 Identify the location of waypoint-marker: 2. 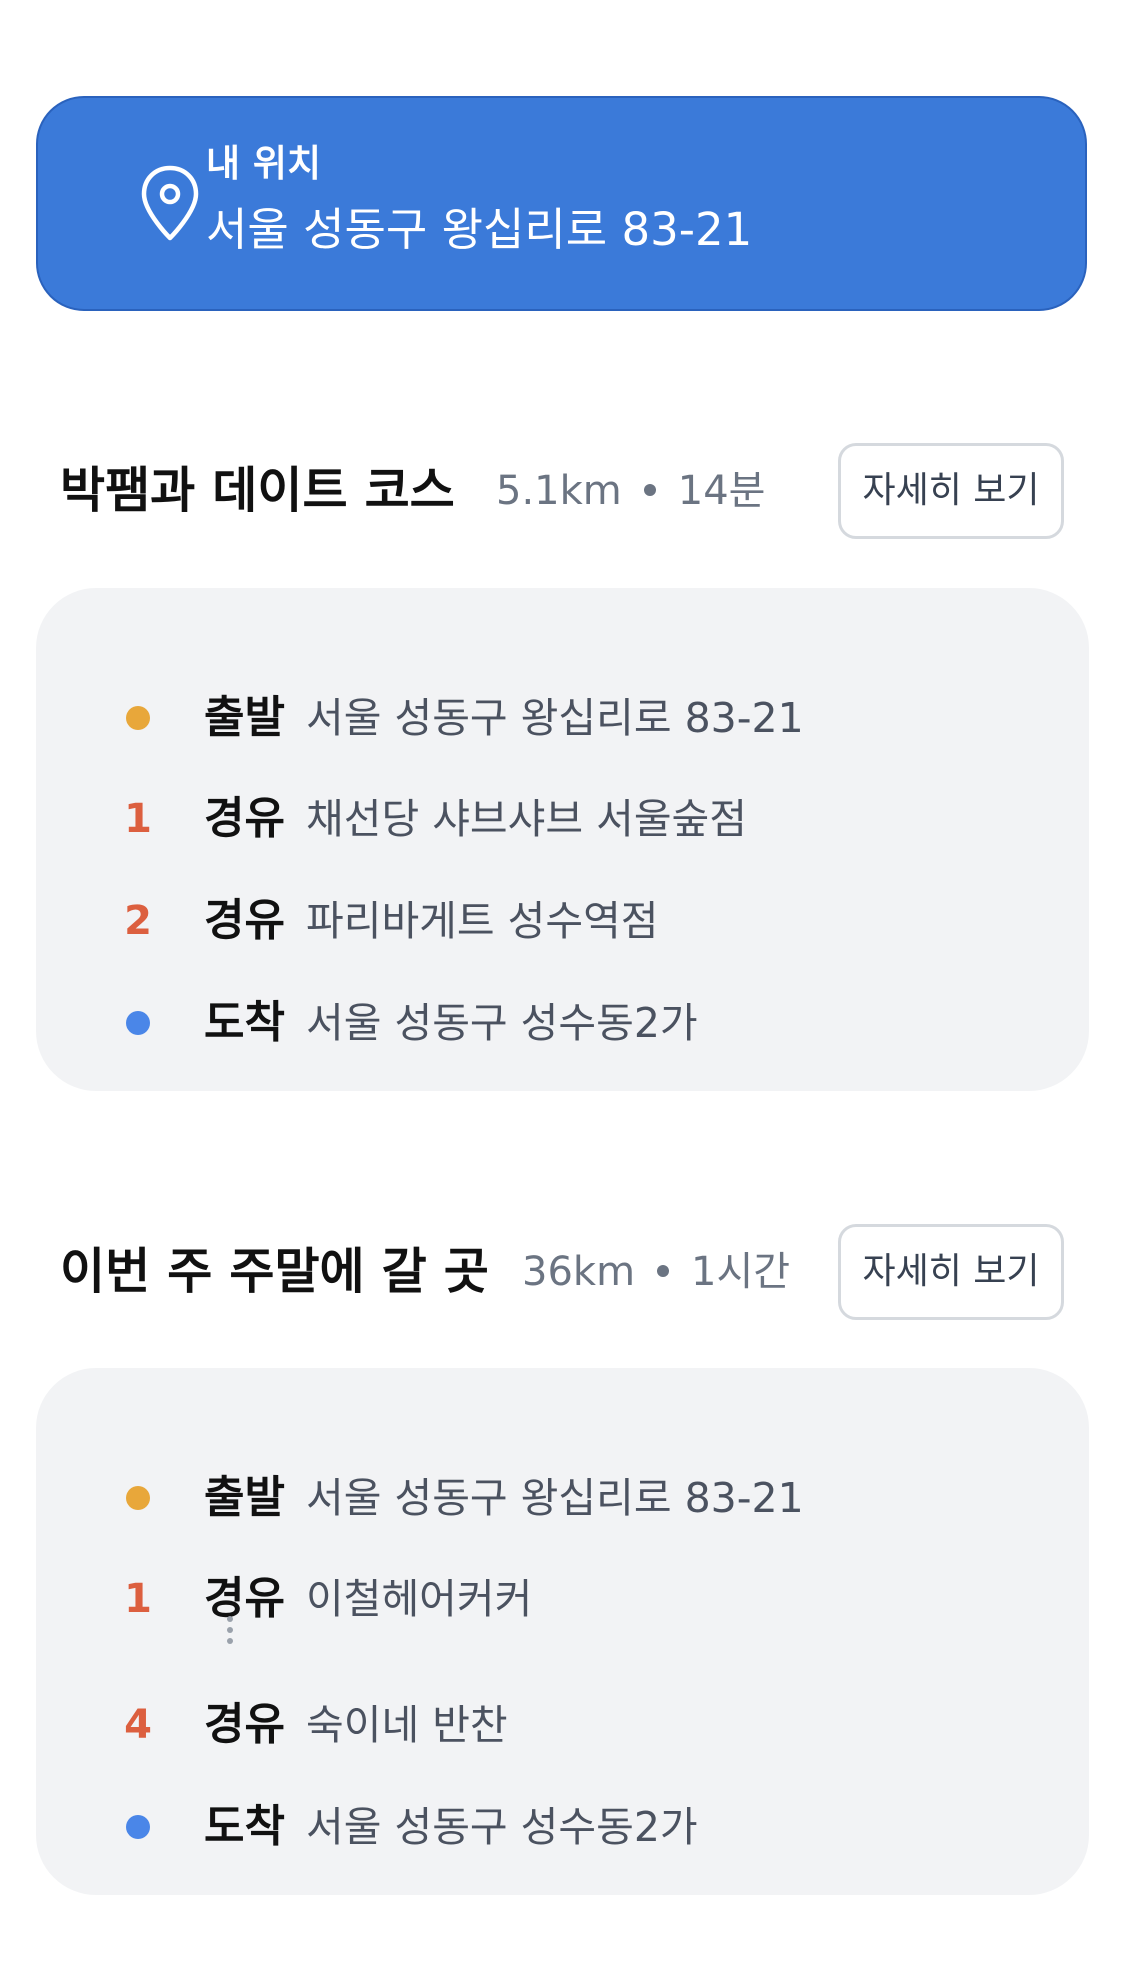
(138, 921).